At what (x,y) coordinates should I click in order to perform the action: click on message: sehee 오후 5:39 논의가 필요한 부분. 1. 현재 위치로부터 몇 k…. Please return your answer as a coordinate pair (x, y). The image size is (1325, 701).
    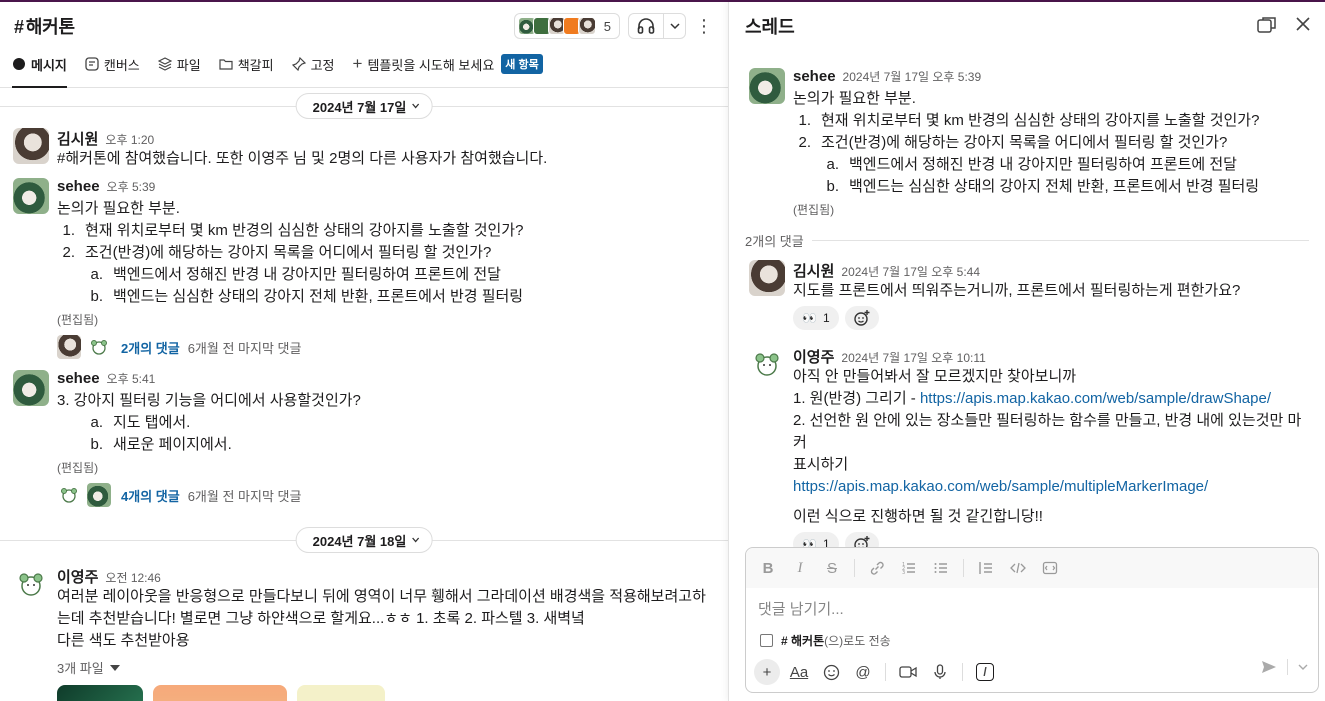
    Looking at the image, I should click on (364, 269).